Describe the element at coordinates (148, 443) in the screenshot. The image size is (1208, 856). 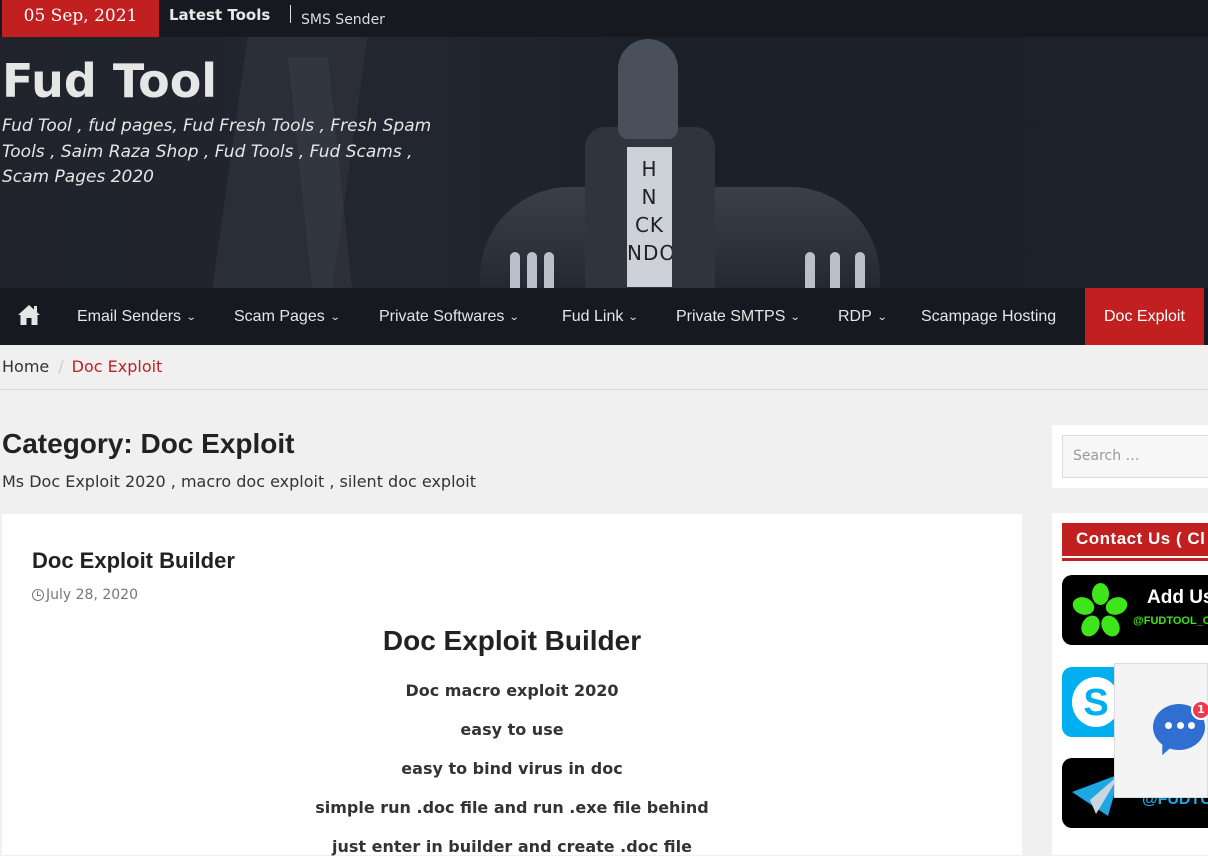
I see `page-title: Category: Doc Exploit` at that location.